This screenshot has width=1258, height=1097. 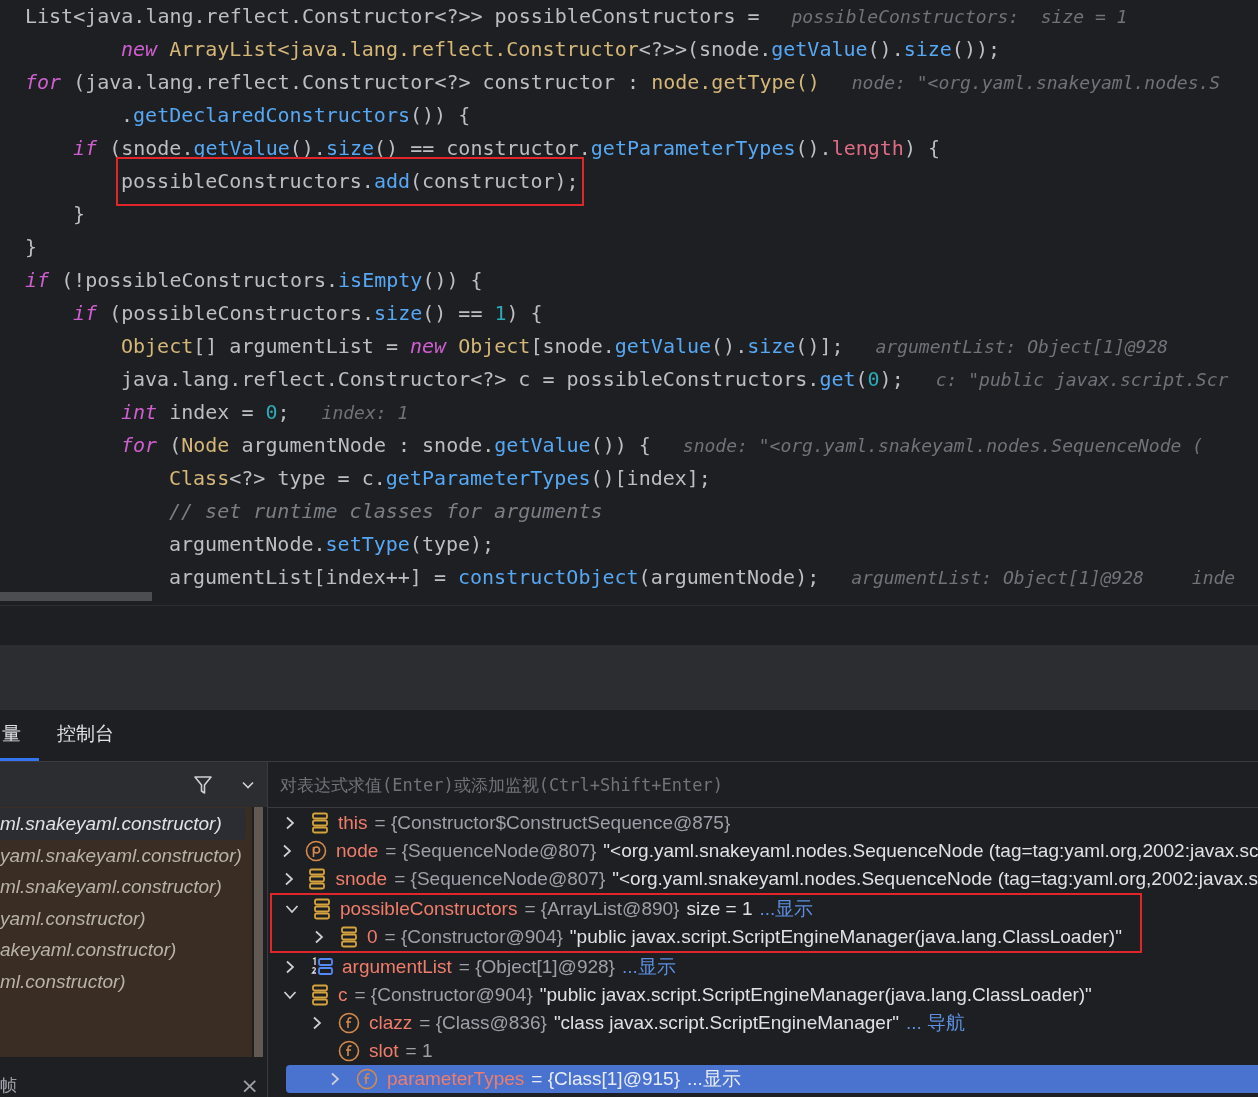 I want to click on inline-value-hint: c: "public javax.script.Scr, so click(x=1082, y=380).